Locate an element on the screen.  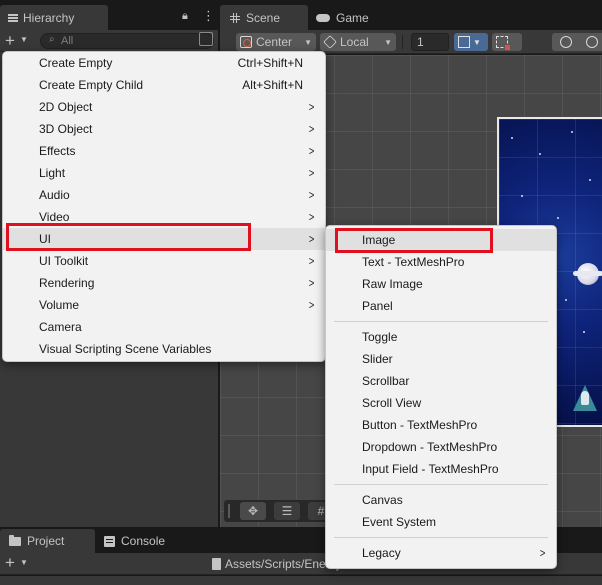
menu-item-label: 2D Object is located at coordinates (66, 107).